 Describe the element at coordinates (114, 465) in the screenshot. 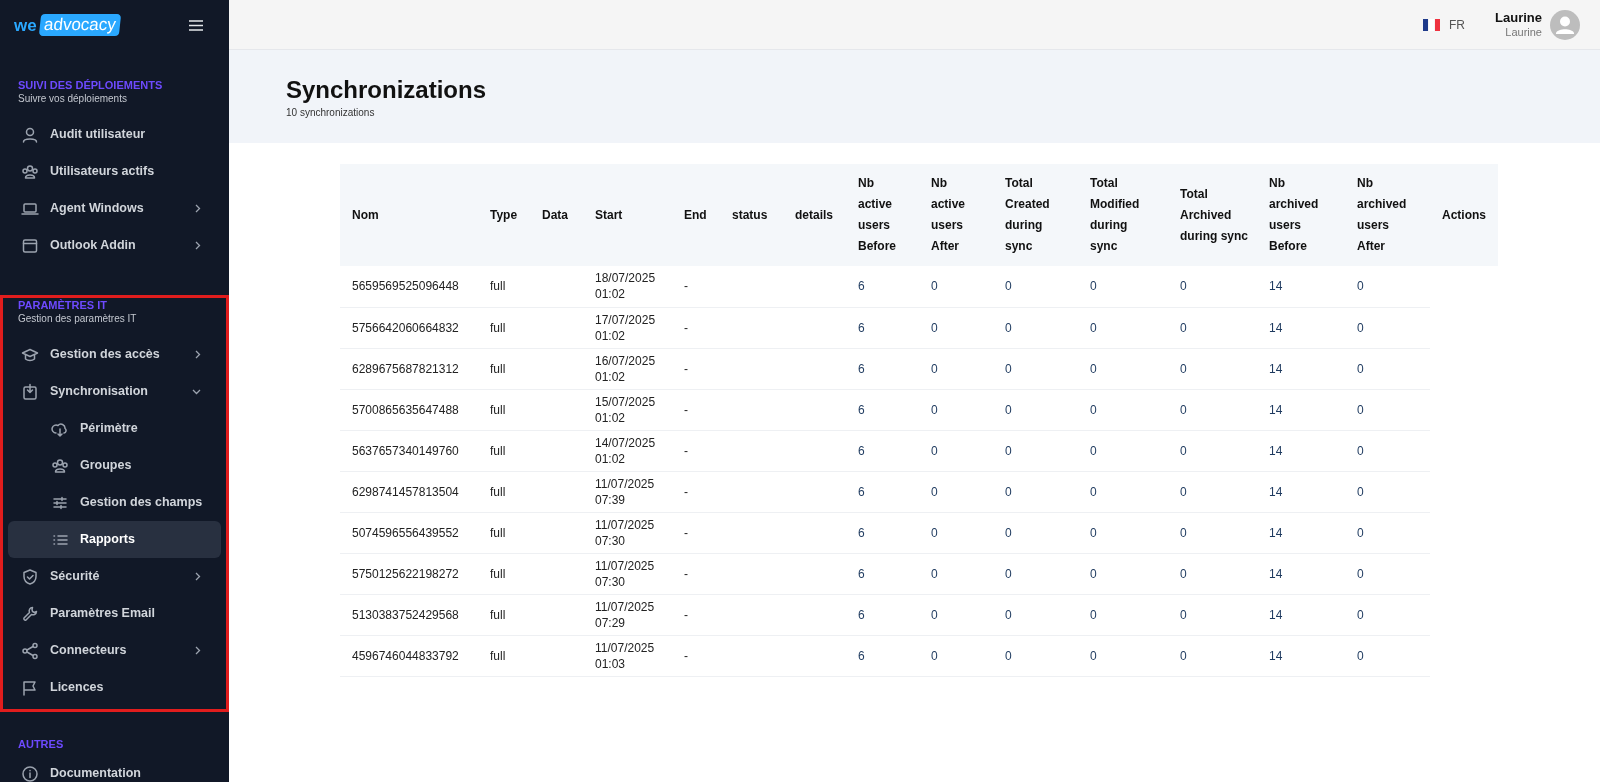

I see `nav-item: Groupes` at that location.